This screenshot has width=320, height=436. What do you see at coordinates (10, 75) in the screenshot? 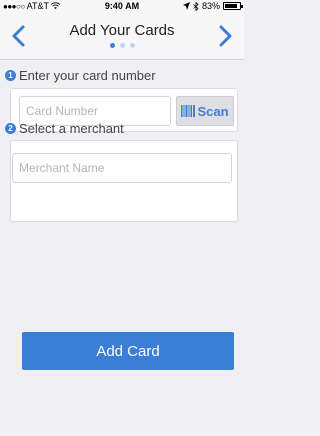
I see `step1-badge: 1` at bounding box center [10, 75].